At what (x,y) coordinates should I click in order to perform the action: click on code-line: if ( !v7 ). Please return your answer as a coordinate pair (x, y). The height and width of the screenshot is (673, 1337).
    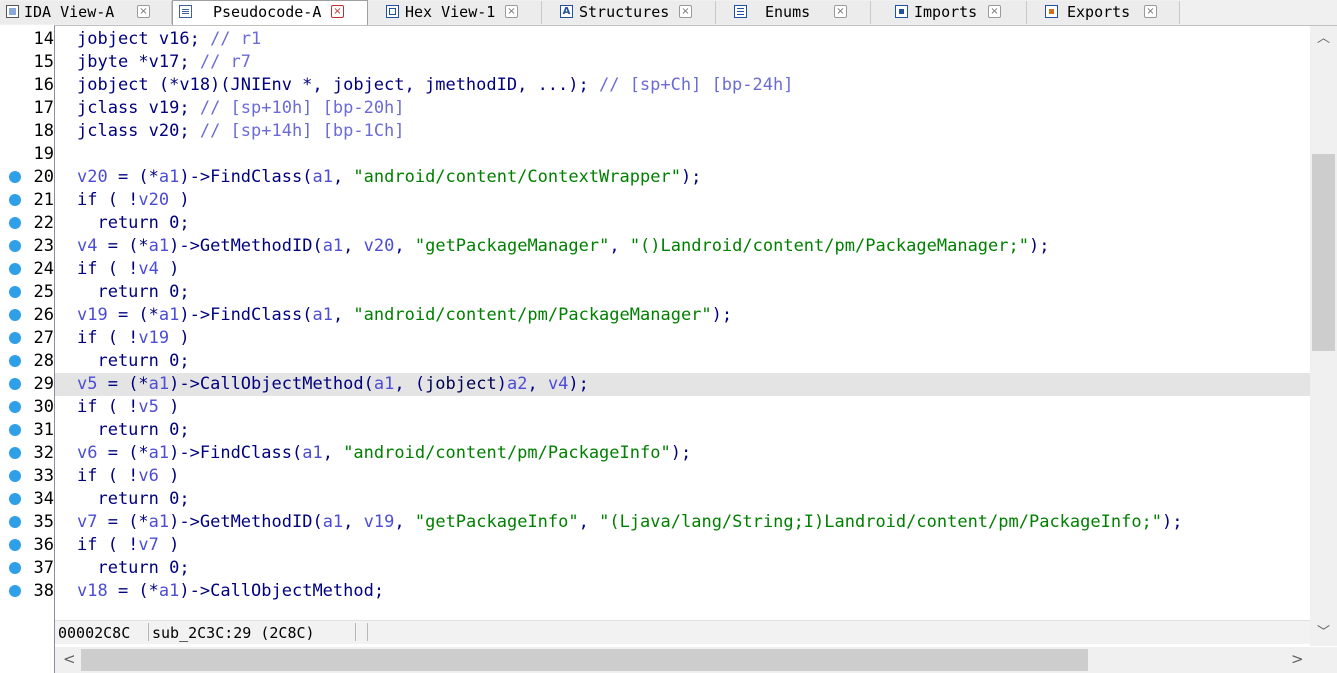
    Looking at the image, I should click on (682, 545).